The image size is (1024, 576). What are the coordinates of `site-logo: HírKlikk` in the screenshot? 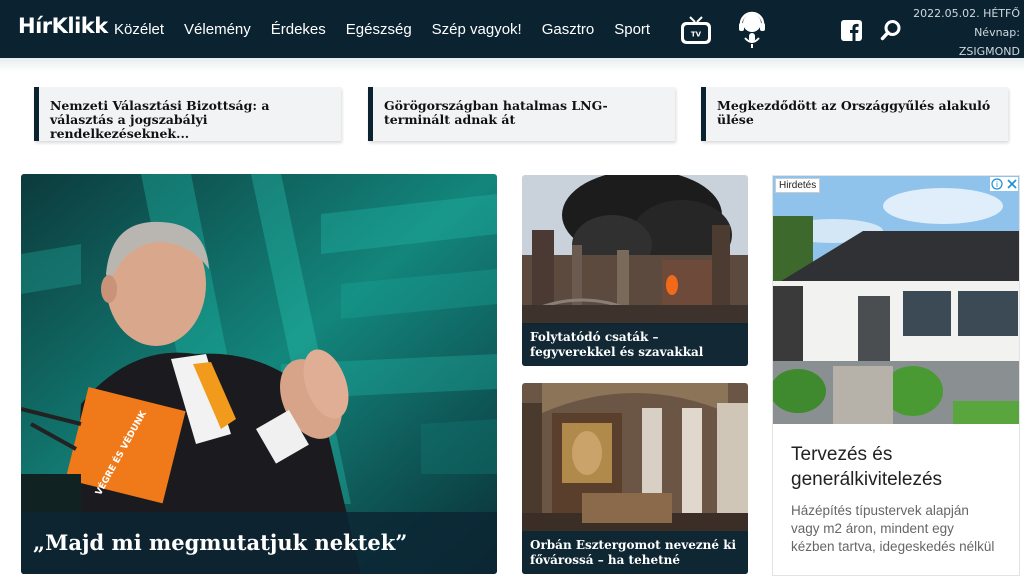 It's located at (63, 26).